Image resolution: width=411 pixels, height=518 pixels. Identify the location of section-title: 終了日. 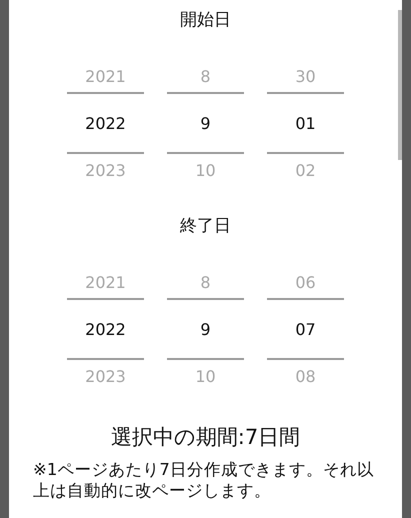
(205, 226).